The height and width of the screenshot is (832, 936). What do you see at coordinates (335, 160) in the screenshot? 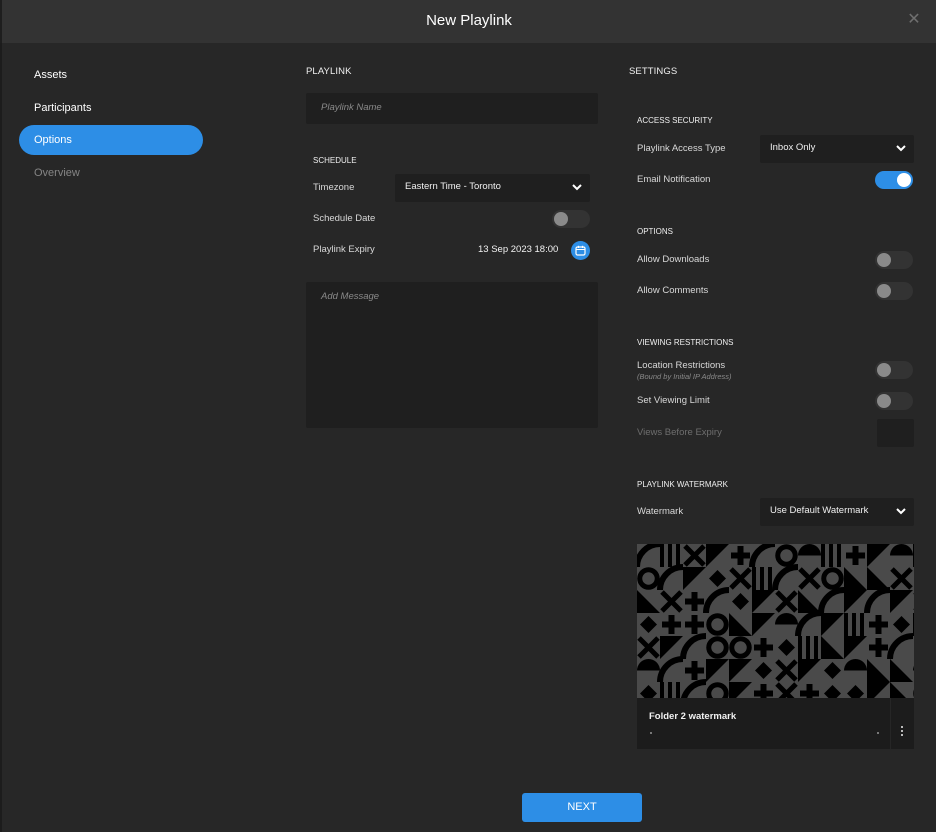
I see `schedule-title: SCHEDULE` at bounding box center [335, 160].